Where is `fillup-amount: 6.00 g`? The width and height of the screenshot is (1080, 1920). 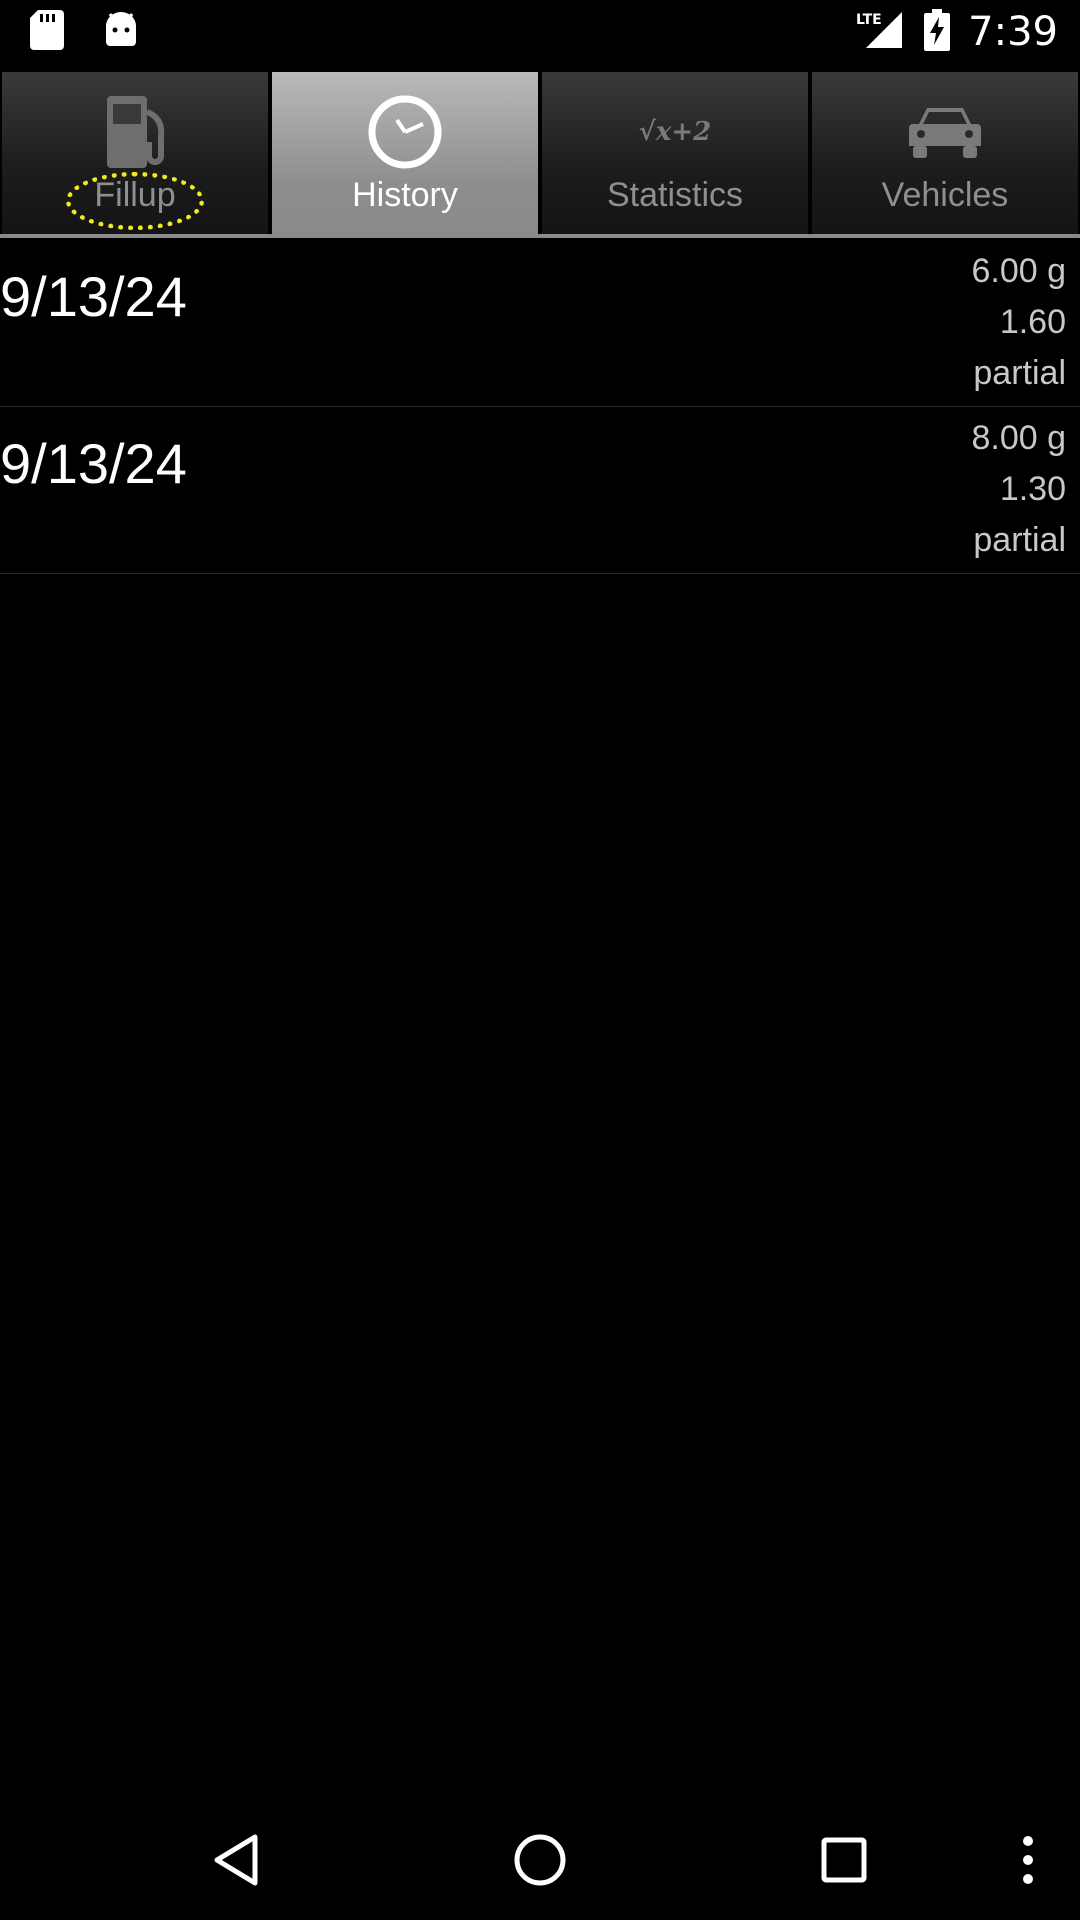 fillup-amount: 6.00 g is located at coordinates (1018, 271).